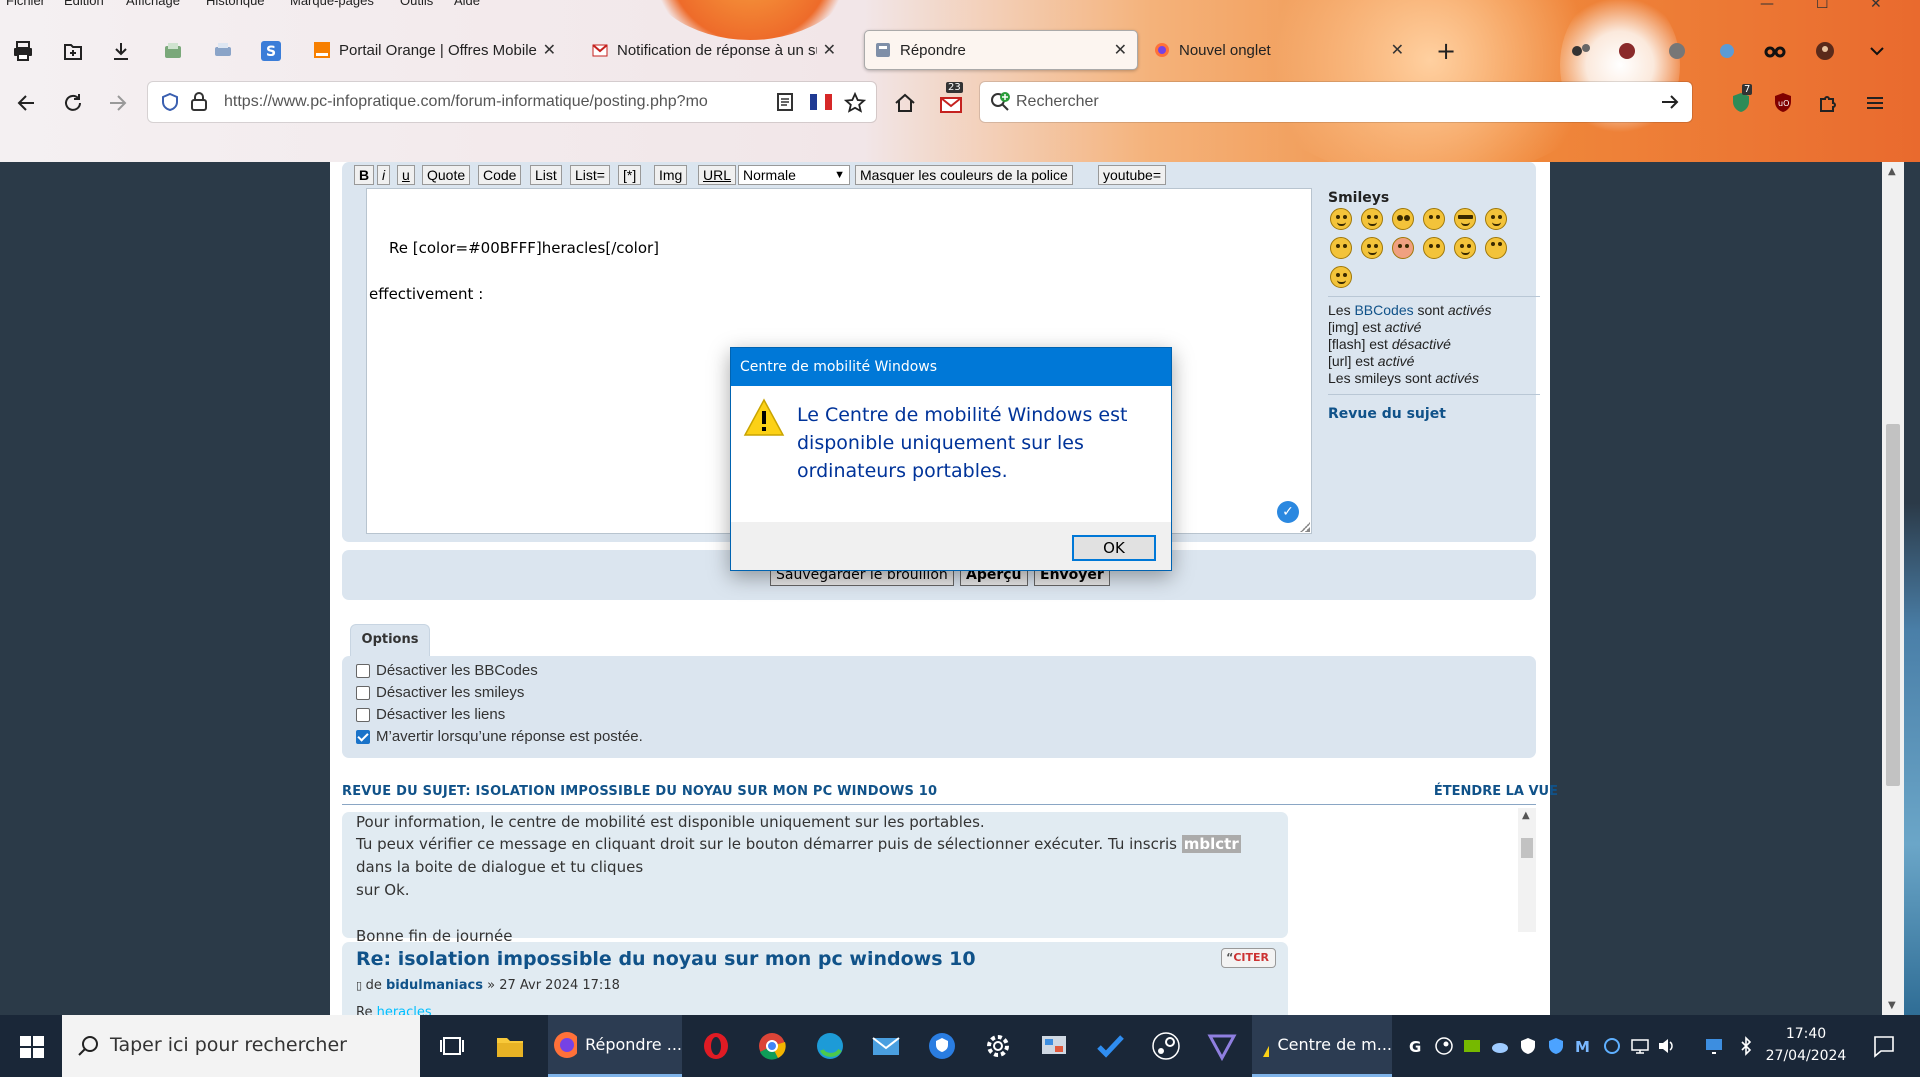  Describe the element at coordinates (785, 102) in the screenshot. I see `reader-view-icon` at that location.